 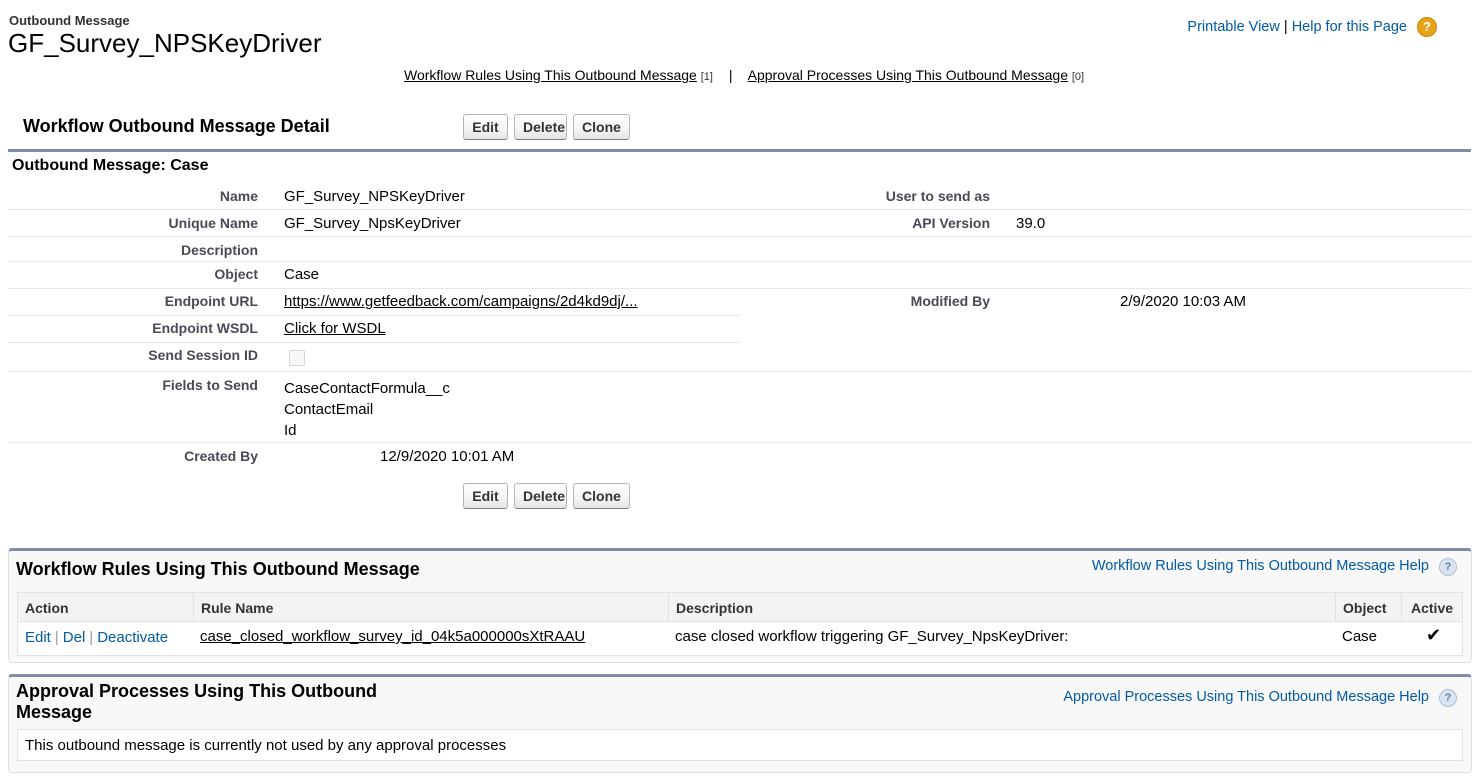 What do you see at coordinates (715, 608) in the screenshot?
I see `column-header-description: Description` at bounding box center [715, 608].